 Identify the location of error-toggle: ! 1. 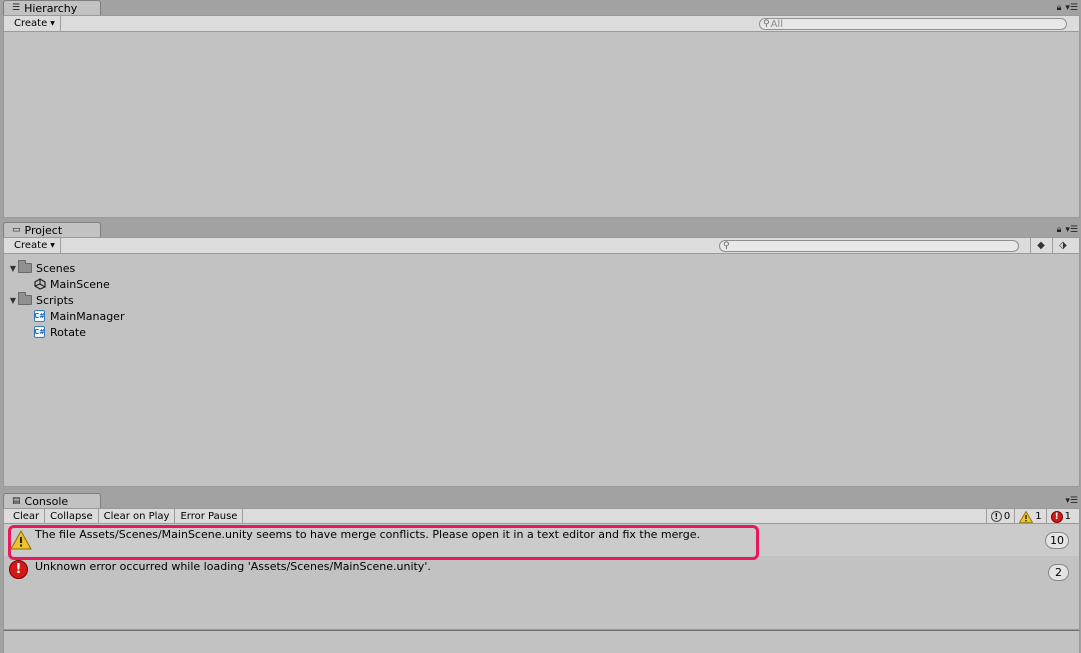
(1060, 516).